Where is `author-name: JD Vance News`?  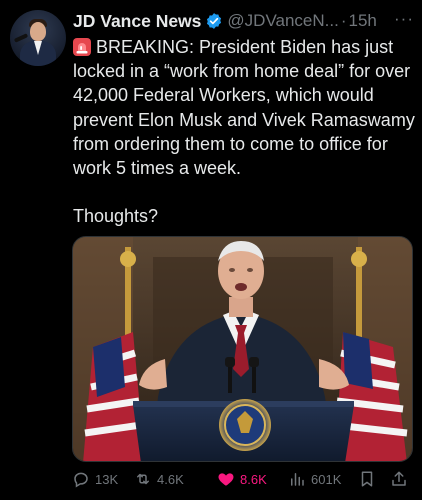
author-name: JD Vance News is located at coordinates (137, 21).